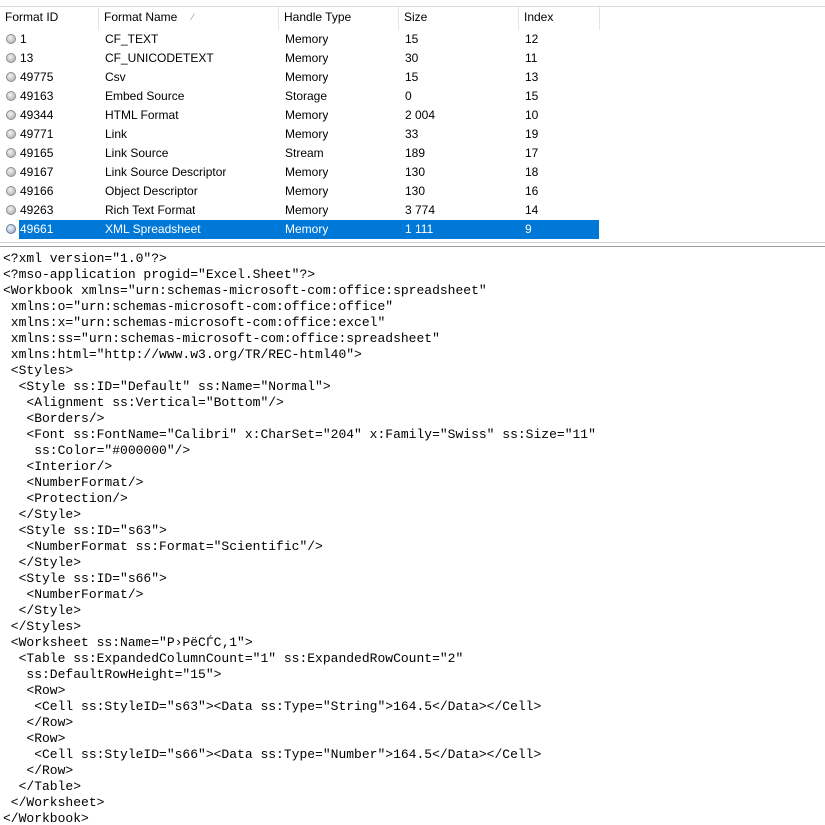 The height and width of the screenshot is (825, 825). I want to click on cell-size: 1 111, so click(419, 229).